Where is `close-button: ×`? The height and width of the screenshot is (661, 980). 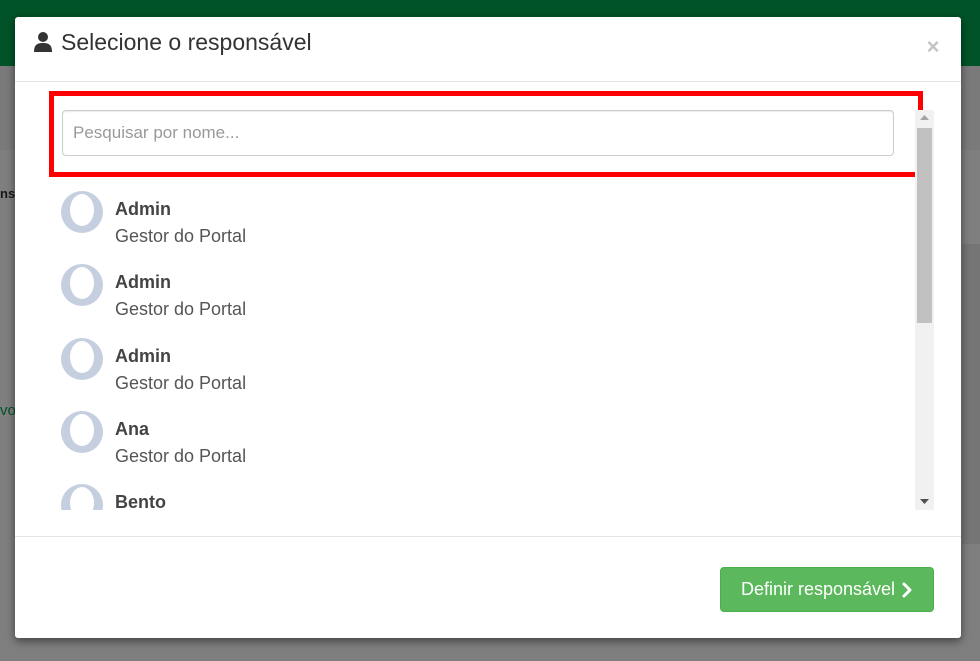 close-button: × is located at coordinates (933, 47).